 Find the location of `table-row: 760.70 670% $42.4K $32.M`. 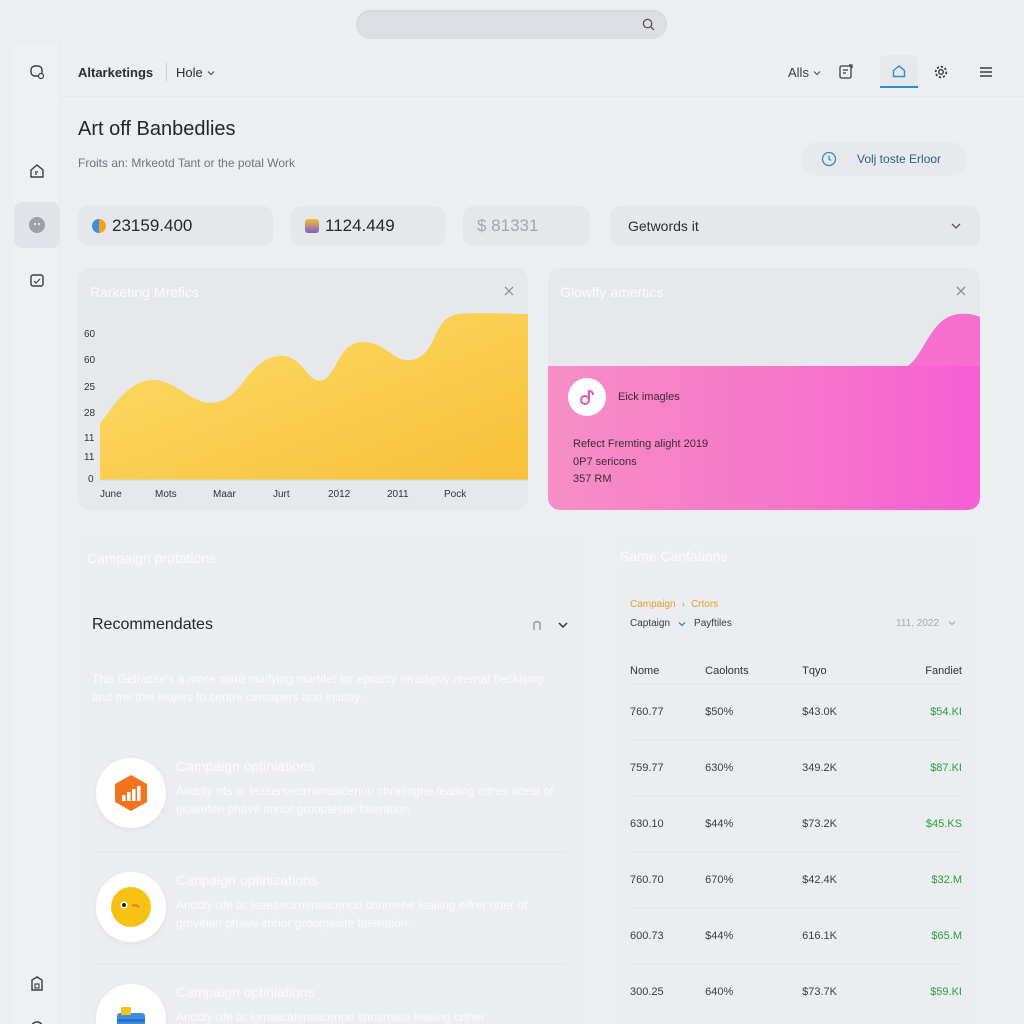

table-row: 760.70 670% $42.4K $32.M is located at coordinates (796, 879).